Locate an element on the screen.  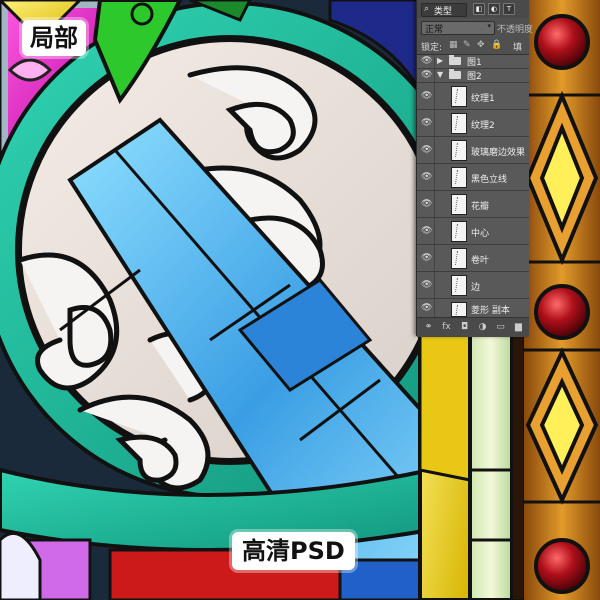
hd-psd-badge: 高清PSD is located at coordinates (293, 551).